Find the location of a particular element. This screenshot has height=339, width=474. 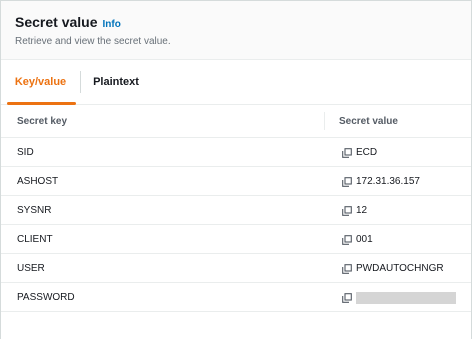

tab-plaintext: Plaintext is located at coordinates (116, 82).